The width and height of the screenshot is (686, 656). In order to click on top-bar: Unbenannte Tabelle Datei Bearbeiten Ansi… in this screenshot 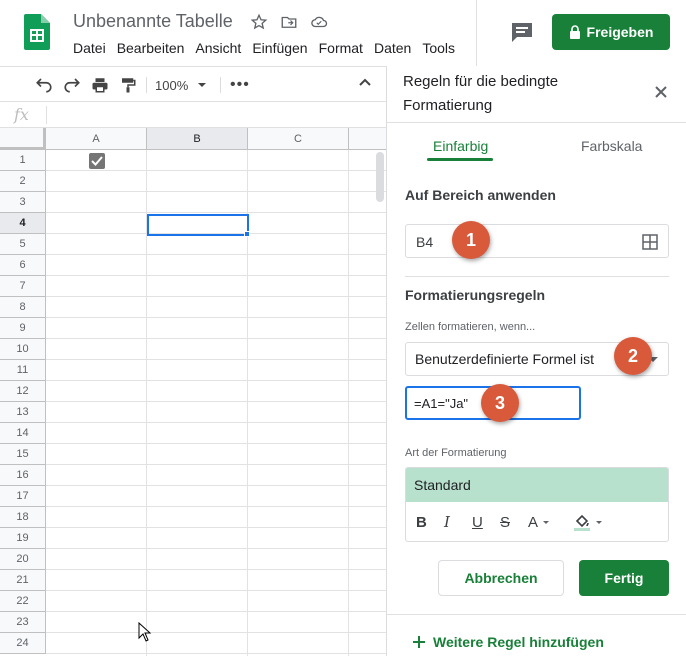, I will do `click(343, 33)`.